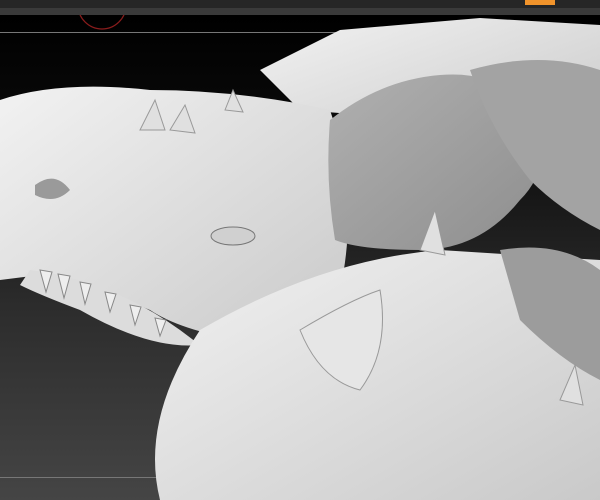 The height and width of the screenshot is (500, 600). I want to click on brush-cursor-icon, so click(102, 22).